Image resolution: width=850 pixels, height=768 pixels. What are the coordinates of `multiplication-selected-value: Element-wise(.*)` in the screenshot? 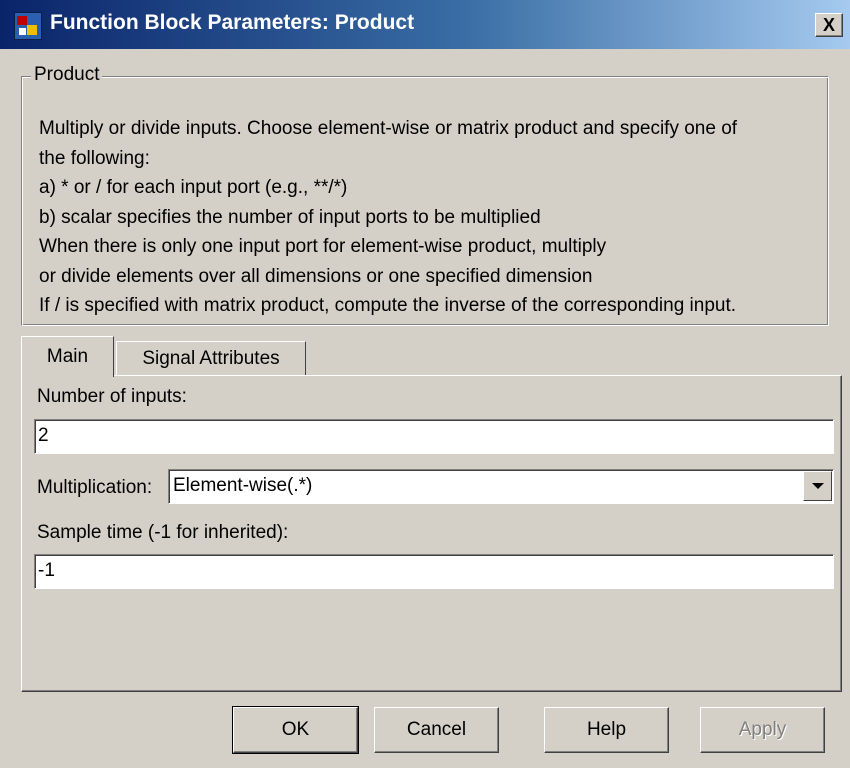 It's located at (243, 485).